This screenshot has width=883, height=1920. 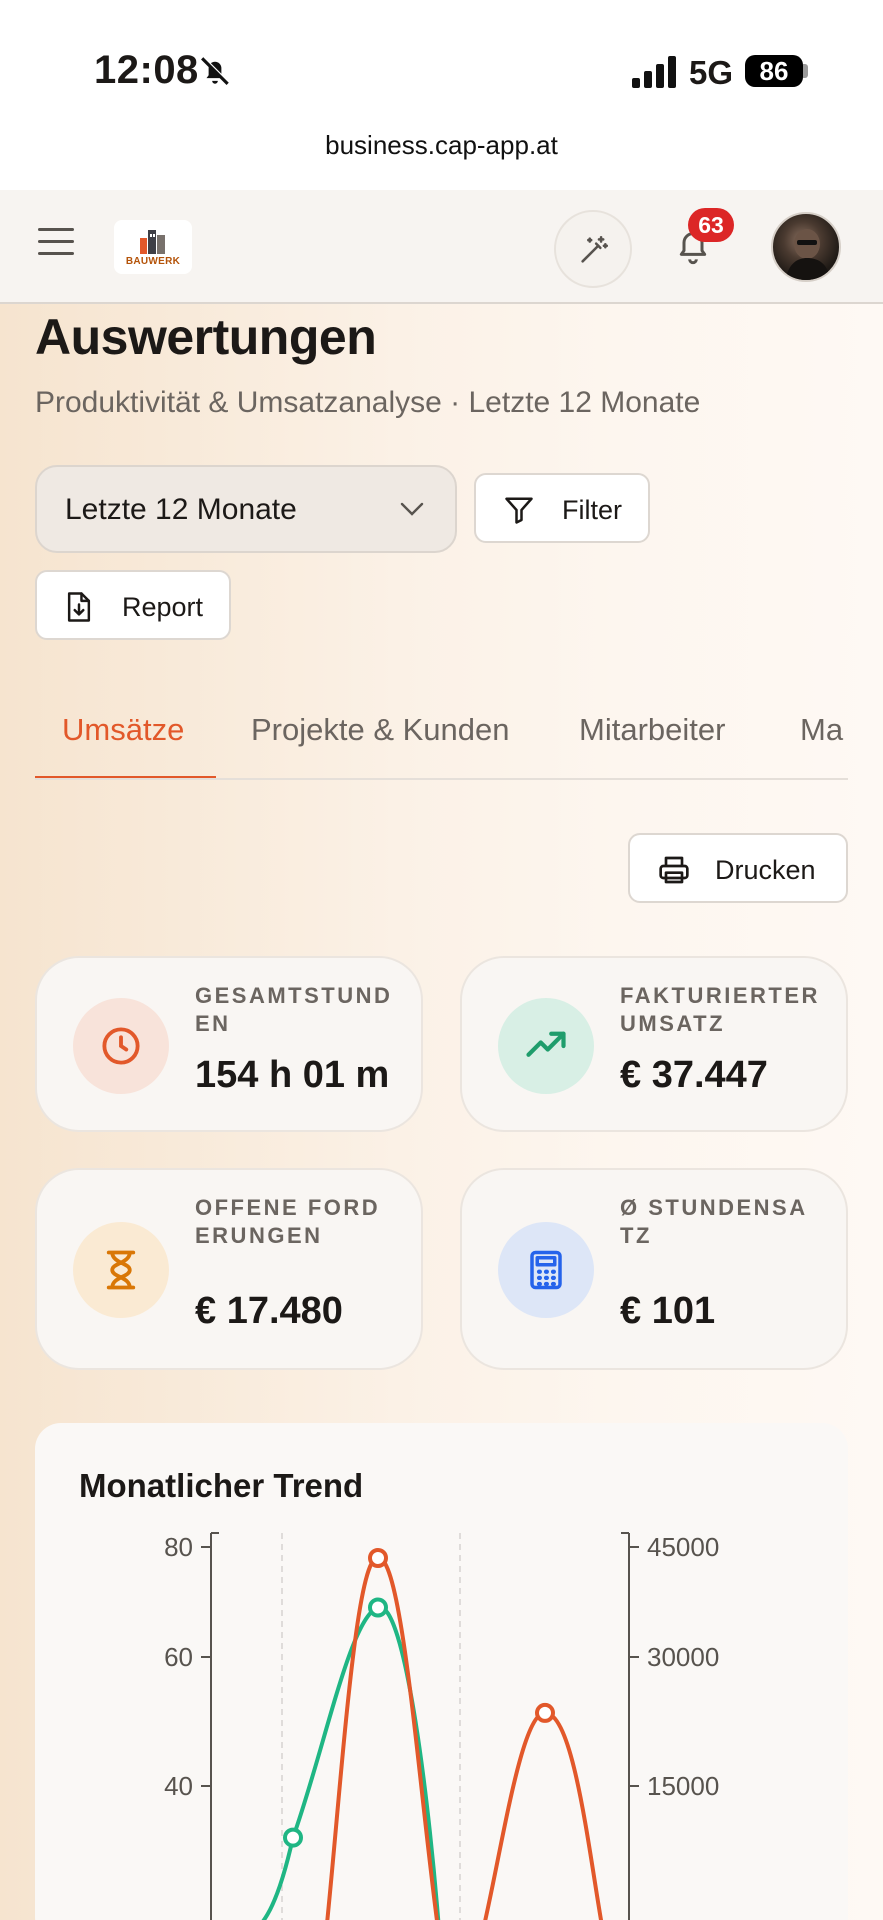 What do you see at coordinates (821, 730) in the screenshot?
I see `tab-more: Ma` at bounding box center [821, 730].